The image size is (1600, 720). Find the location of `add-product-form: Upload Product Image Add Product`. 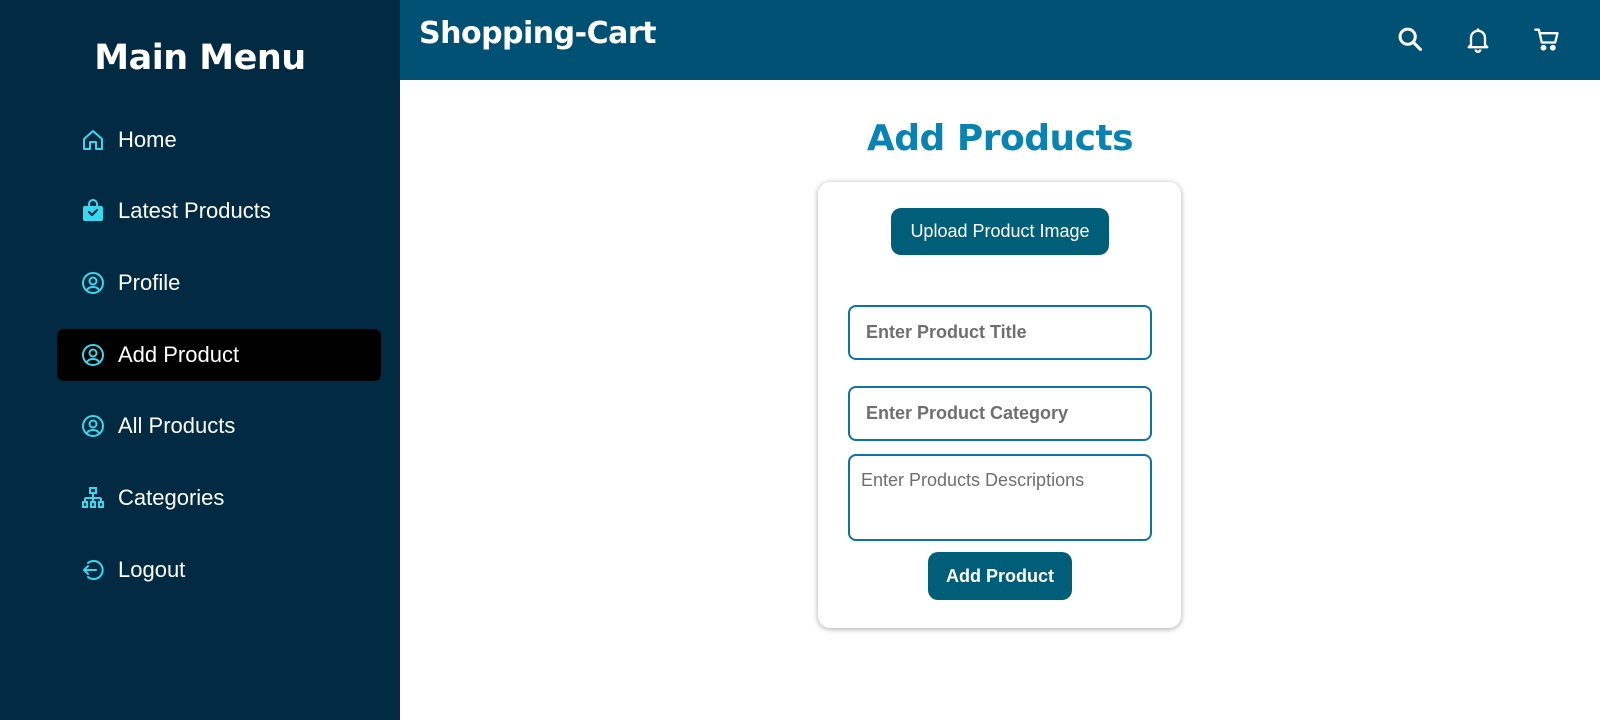

add-product-form: Upload Product Image Add Product is located at coordinates (999, 405).